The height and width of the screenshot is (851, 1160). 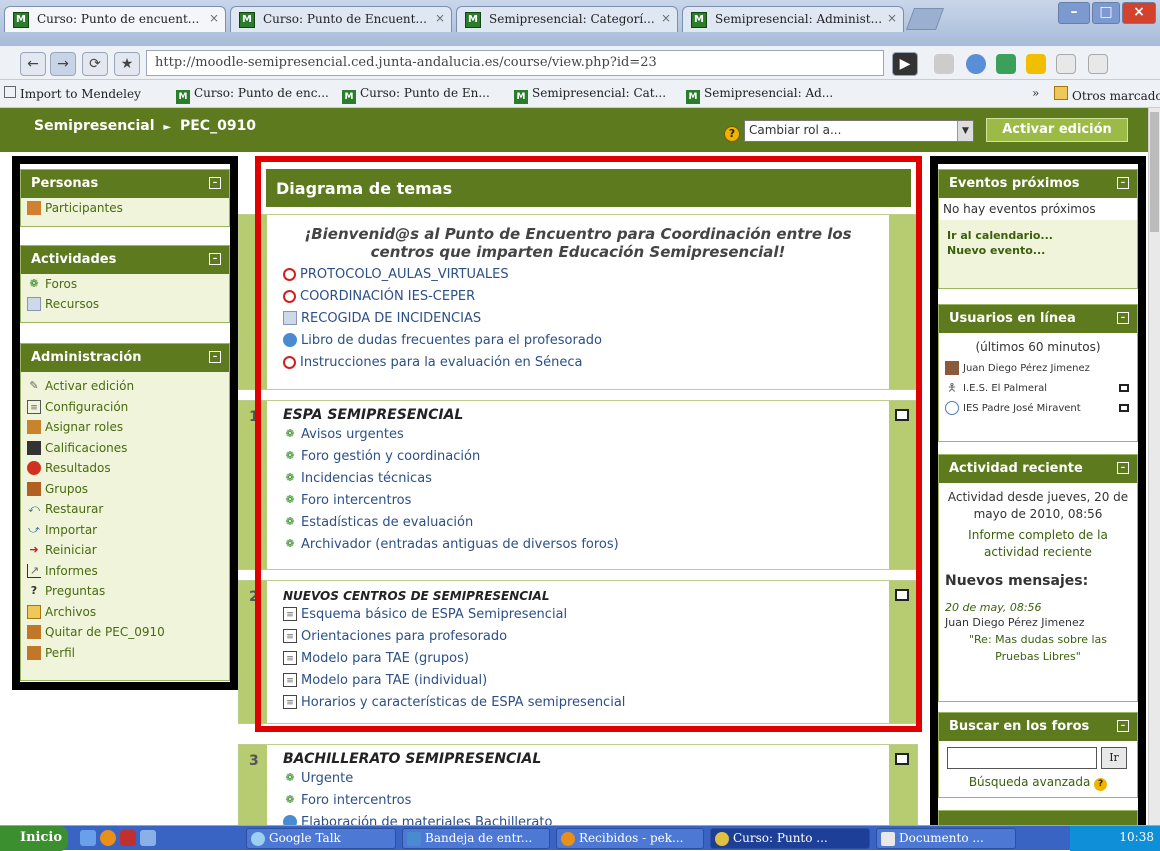 I want to click on admin-item-configuracion: ≡ Configuración, so click(x=125, y=407).